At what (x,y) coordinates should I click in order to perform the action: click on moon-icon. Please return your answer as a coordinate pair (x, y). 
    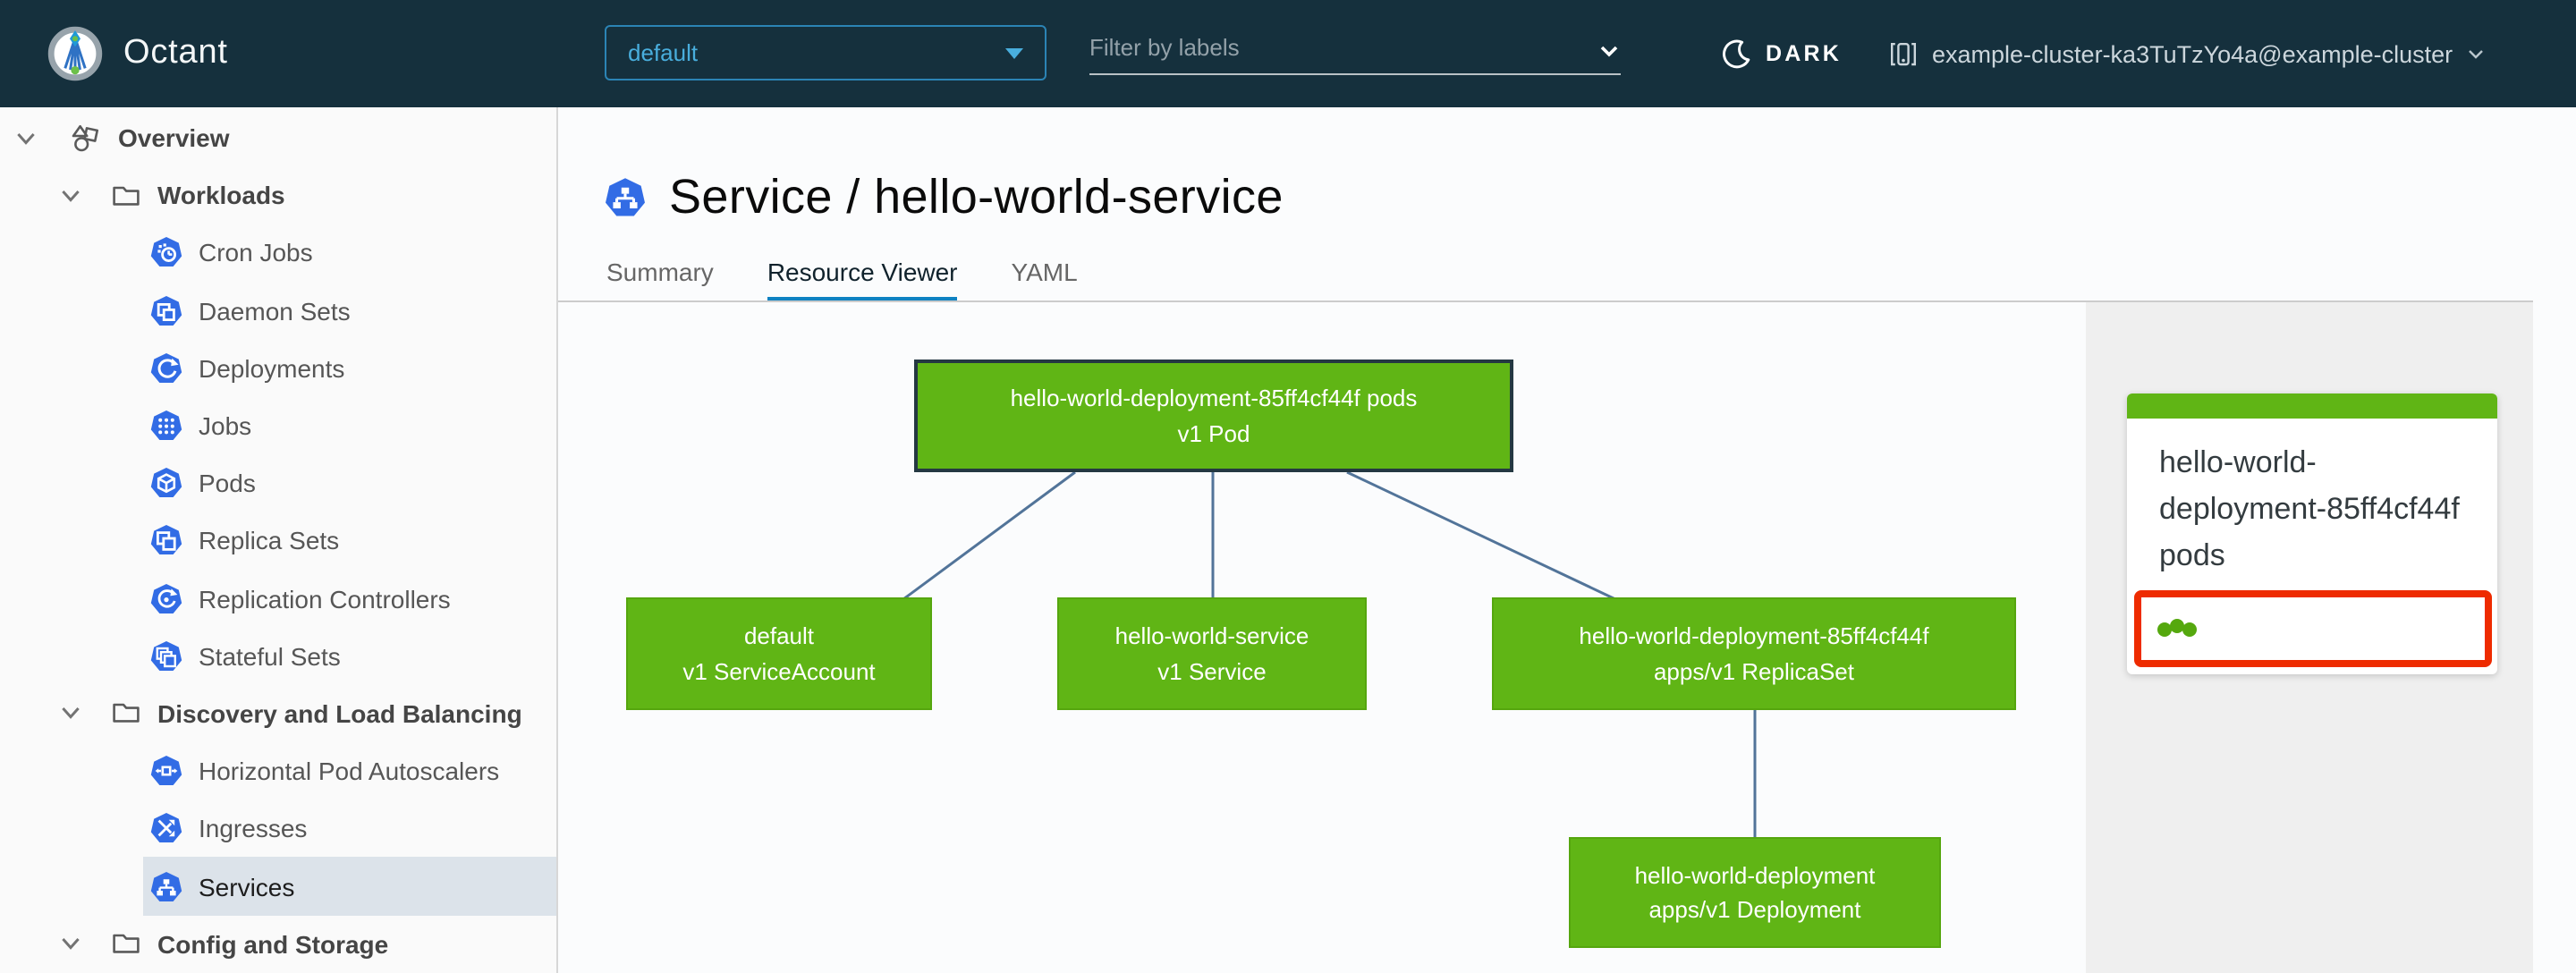
    Looking at the image, I should click on (1736, 53).